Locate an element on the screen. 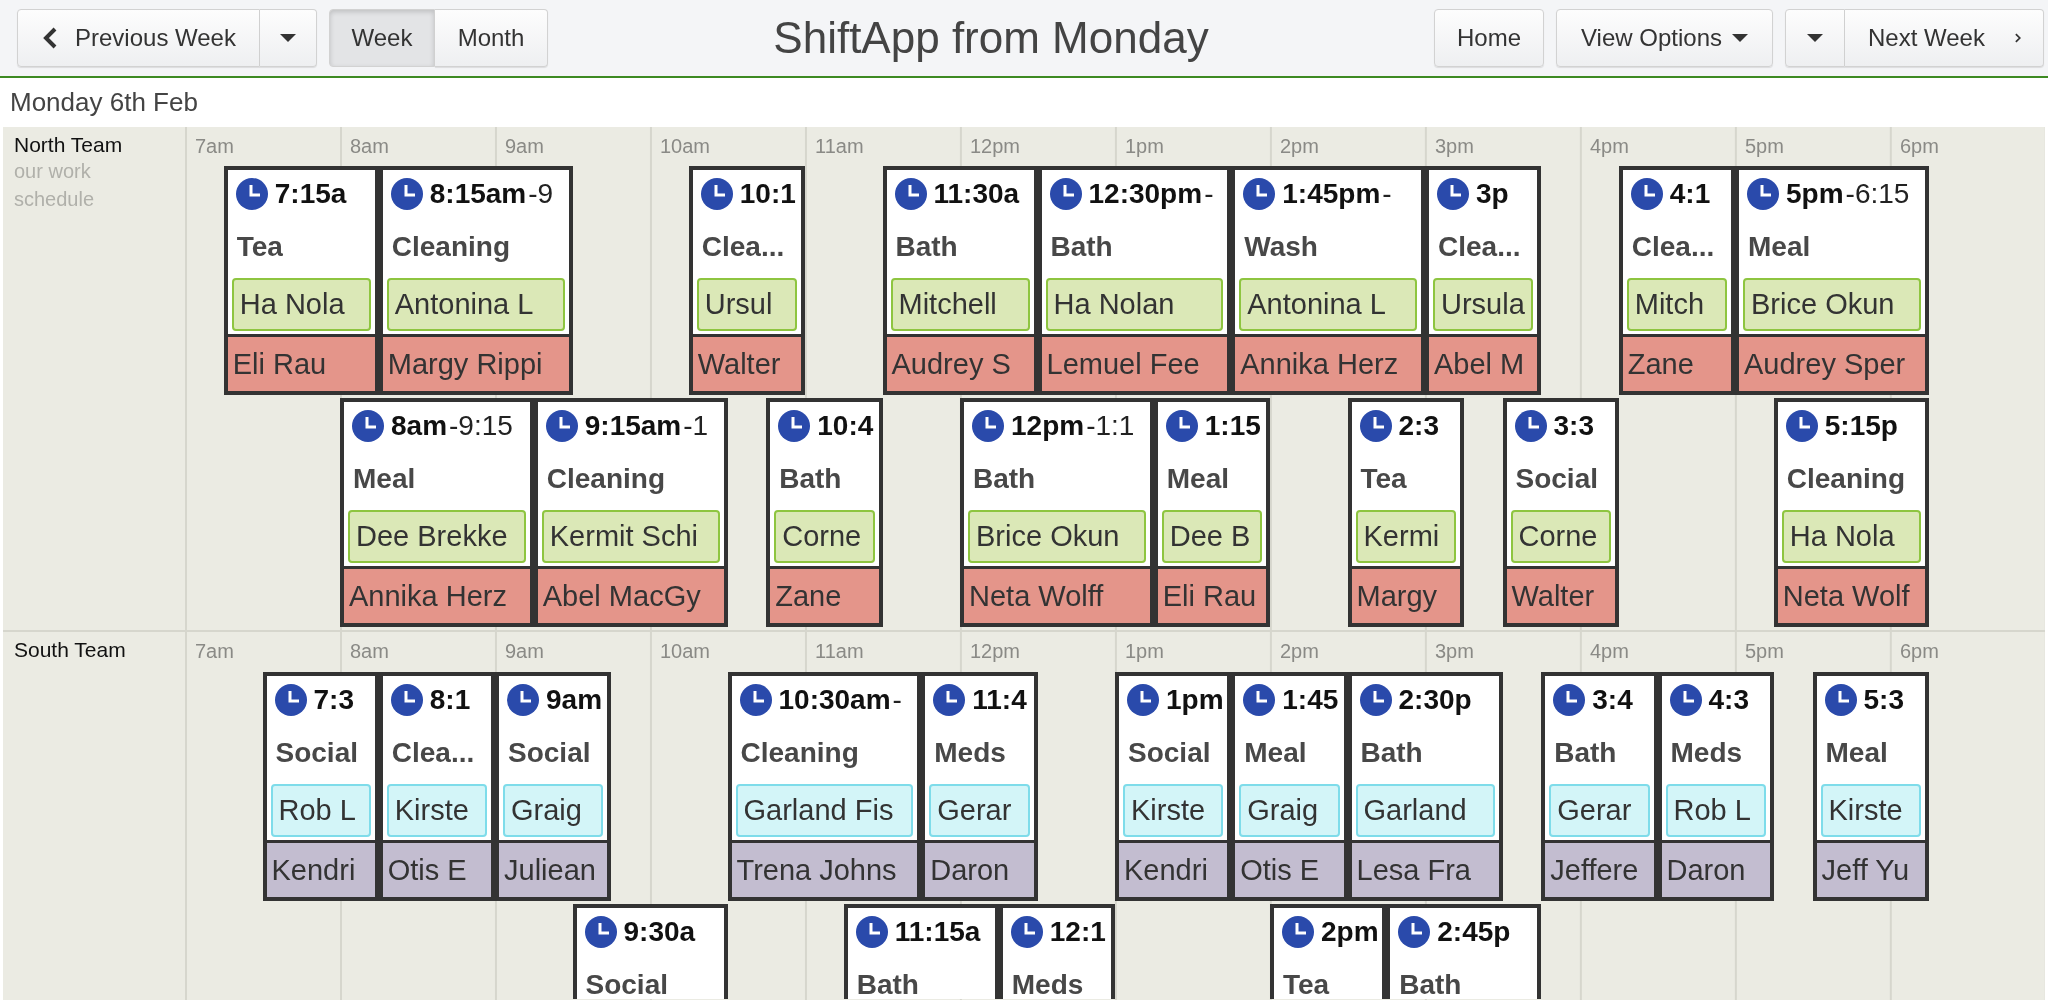 The image size is (2048, 1000). name-bar: Juliean is located at coordinates (553, 868).